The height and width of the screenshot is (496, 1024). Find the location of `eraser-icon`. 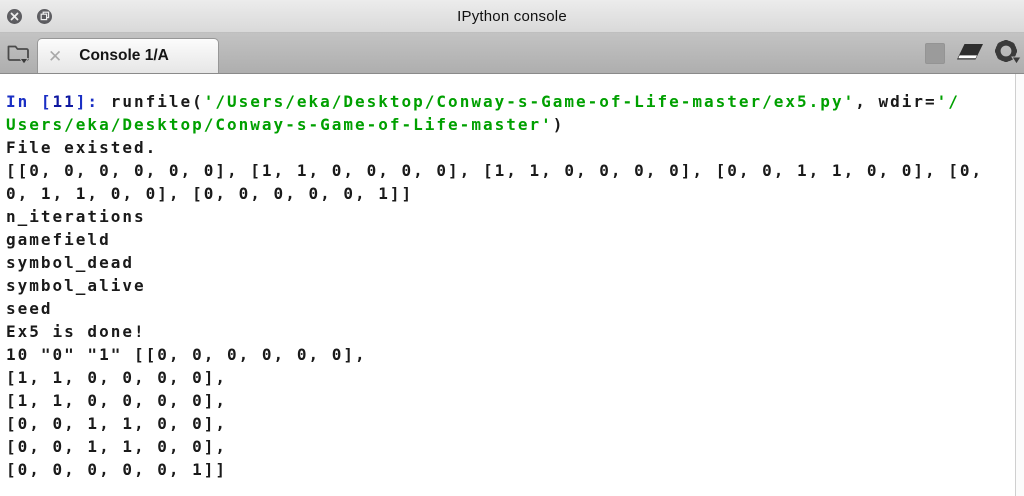

eraser-icon is located at coordinates (970, 52).